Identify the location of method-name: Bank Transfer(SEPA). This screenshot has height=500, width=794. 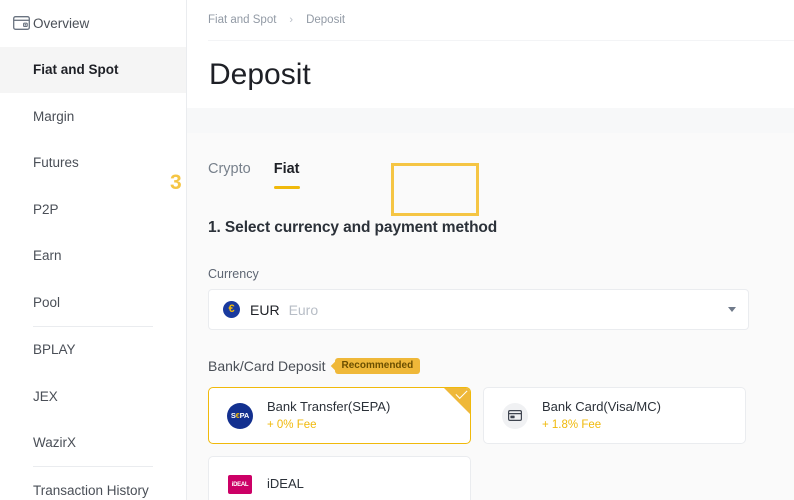
(329, 406).